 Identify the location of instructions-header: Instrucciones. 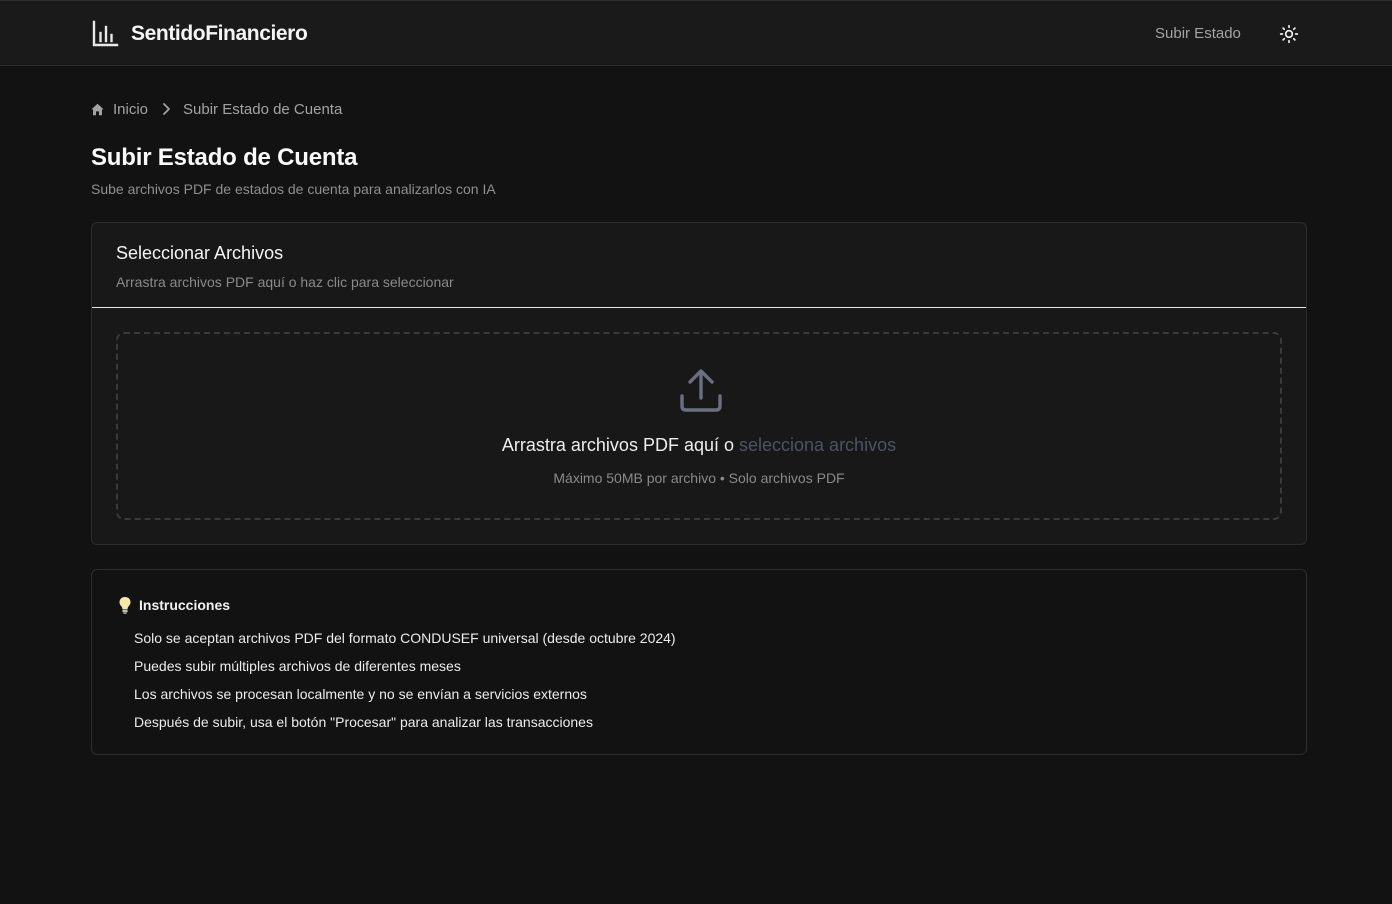
(174, 605).